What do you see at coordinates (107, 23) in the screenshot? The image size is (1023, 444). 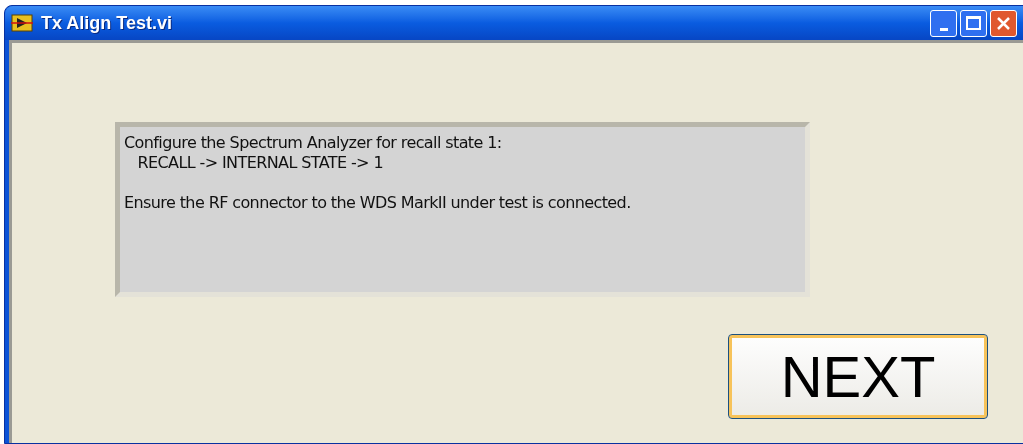 I see `window-title: Tx Align Test.vi` at bounding box center [107, 23].